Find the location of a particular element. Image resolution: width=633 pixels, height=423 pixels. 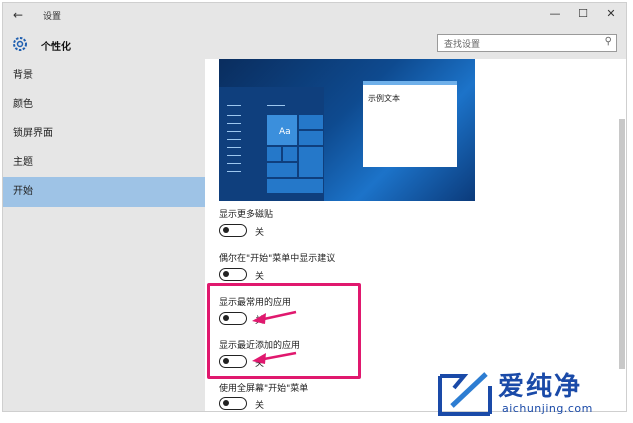

setting-label-suggestions: 偶尔在"开始"菜单中显示建议 is located at coordinates (277, 259).